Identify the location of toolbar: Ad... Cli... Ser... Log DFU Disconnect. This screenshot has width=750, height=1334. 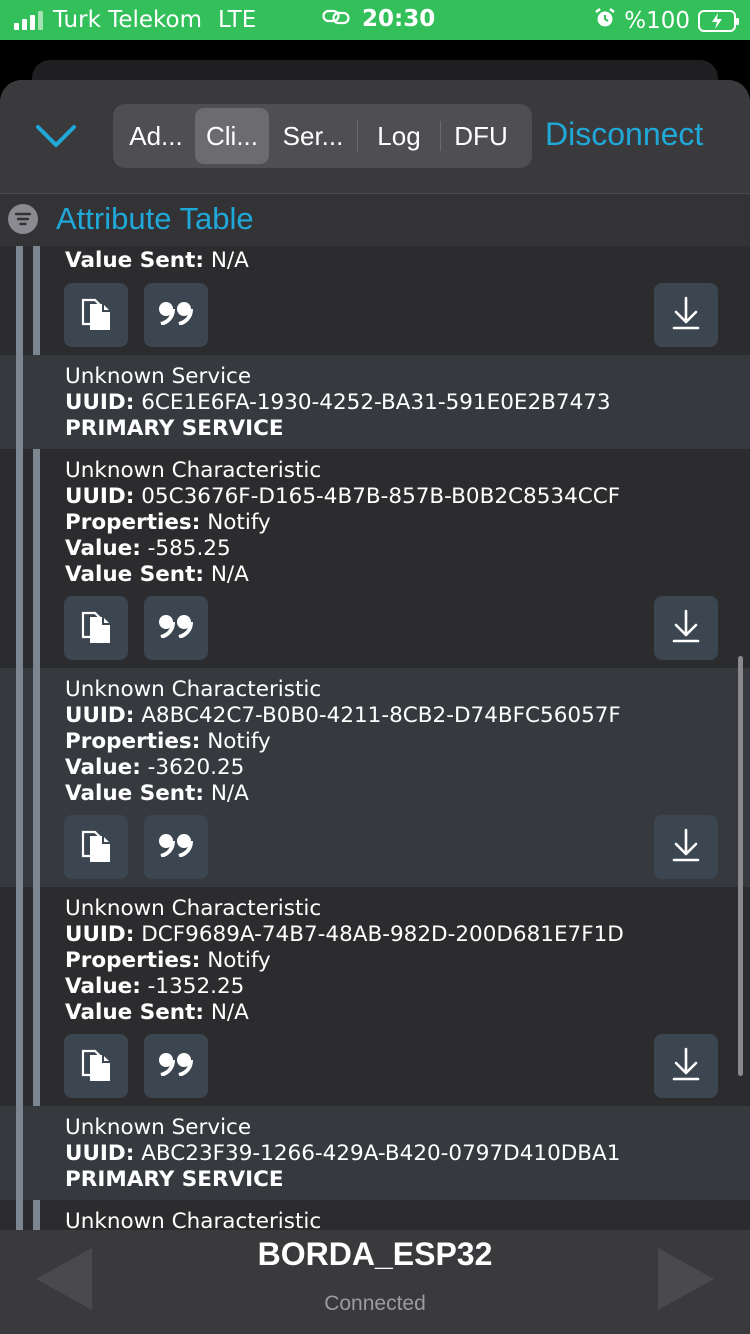
(375, 136).